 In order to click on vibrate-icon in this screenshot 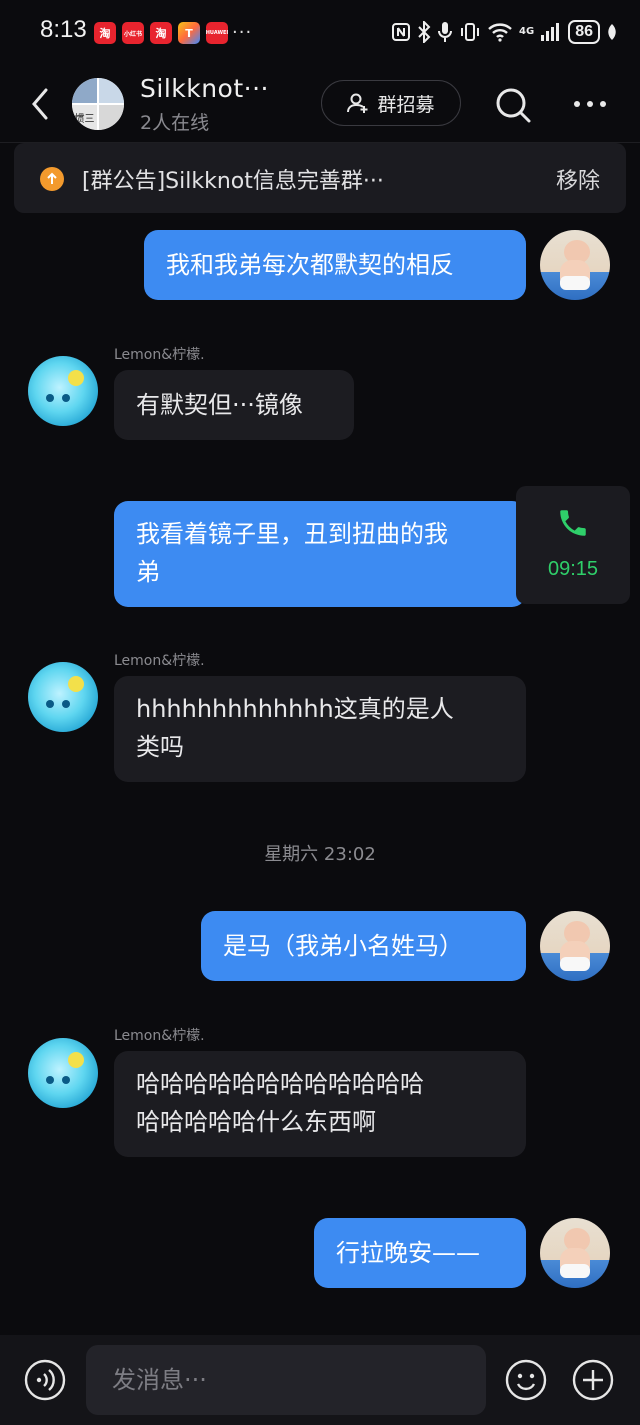, I will do `click(470, 32)`.